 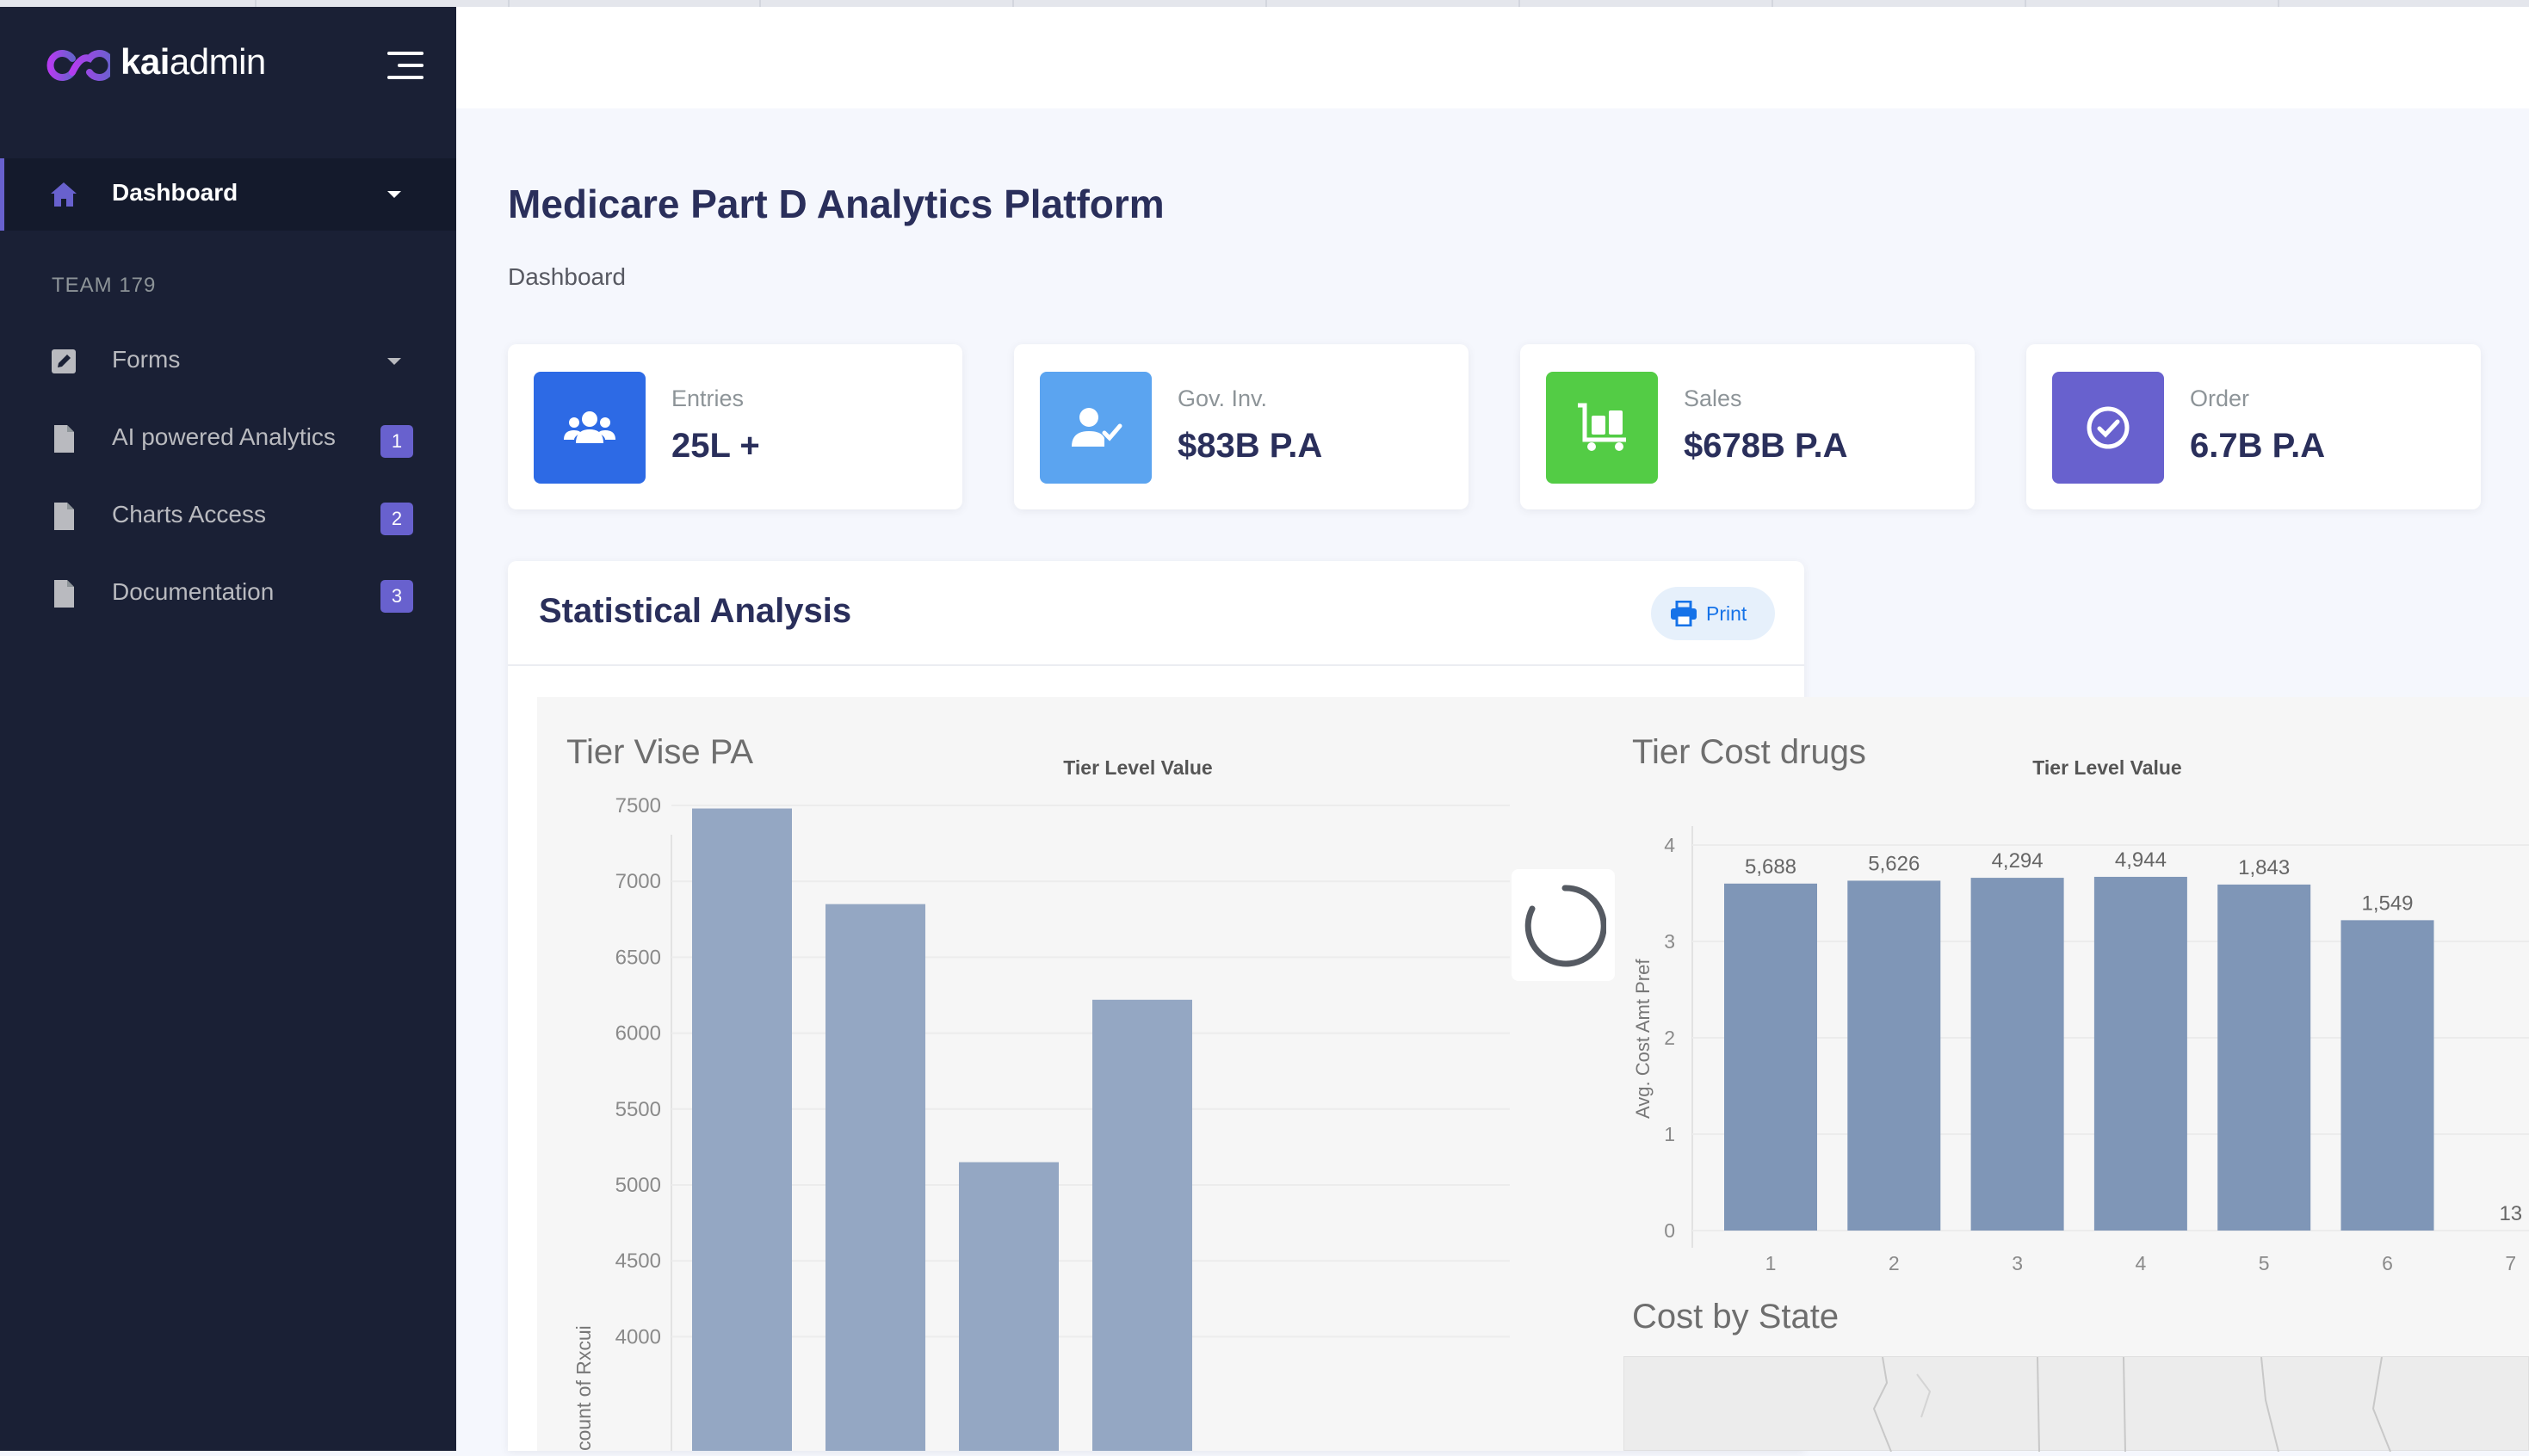 What do you see at coordinates (1669, 1038) in the screenshot?
I see `y-tick-label: 2` at bounding box center [1669, 1038].